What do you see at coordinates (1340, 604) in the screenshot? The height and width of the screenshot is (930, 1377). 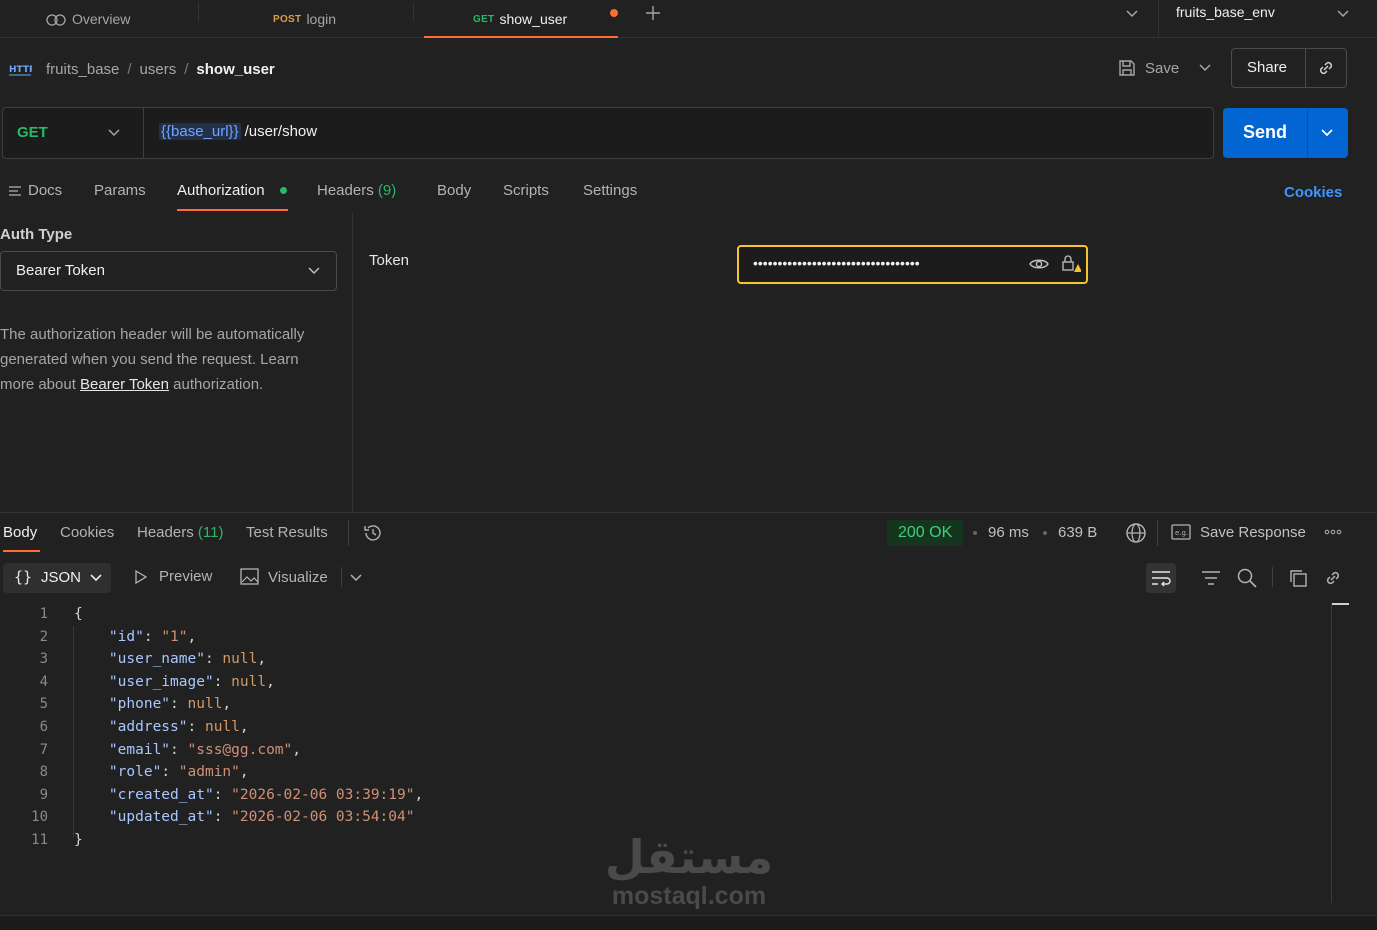 I see `scrollbar-thumb` at bounding box center [1340, 604].